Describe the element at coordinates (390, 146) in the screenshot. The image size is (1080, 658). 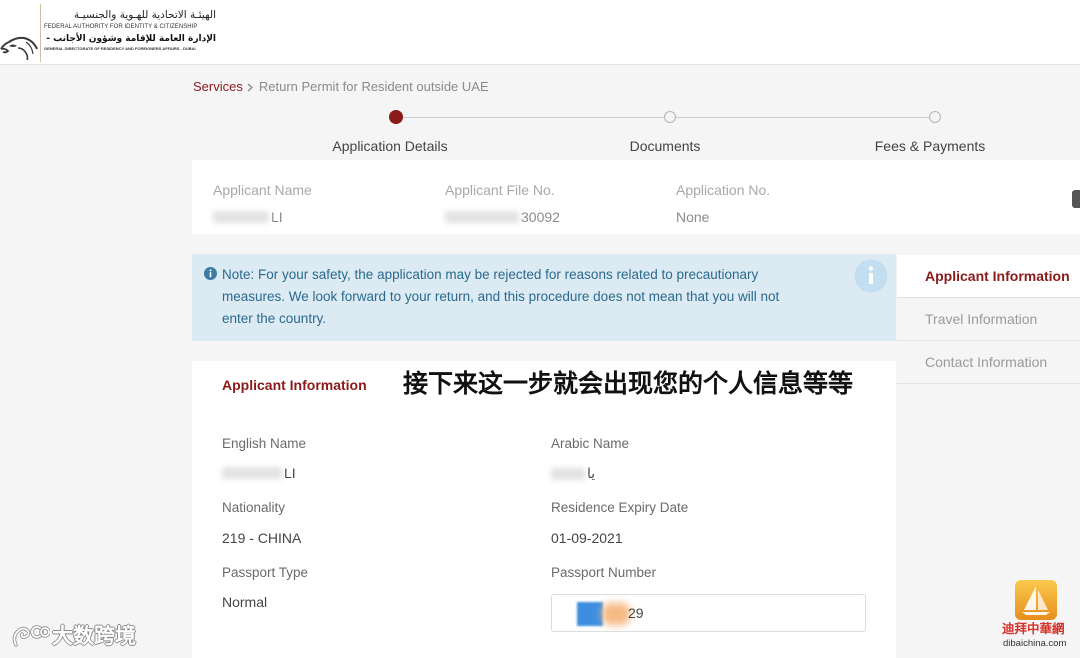
I see `step-label-application-details: Application Details` at that location.